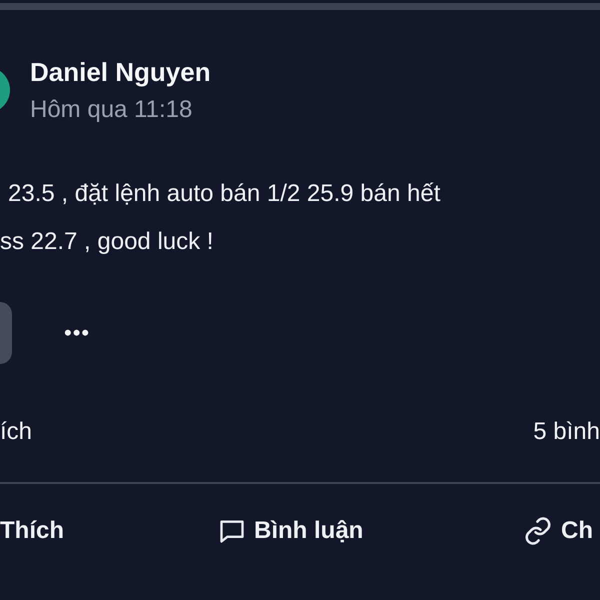 The height and width of the screenshot is (600, 600). What do you see at coordinates (112, 110) in the screenshot?
I see `post-time: Hôm qua 11:18` at bounding box center [112, 110].